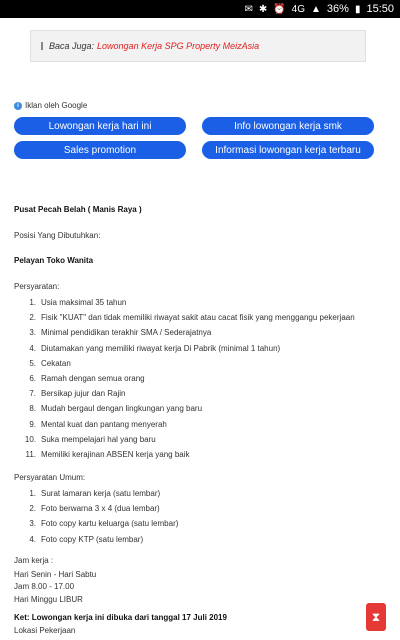  I want to click on ads-label: i Iklan oleh Google, so click(50, 105).